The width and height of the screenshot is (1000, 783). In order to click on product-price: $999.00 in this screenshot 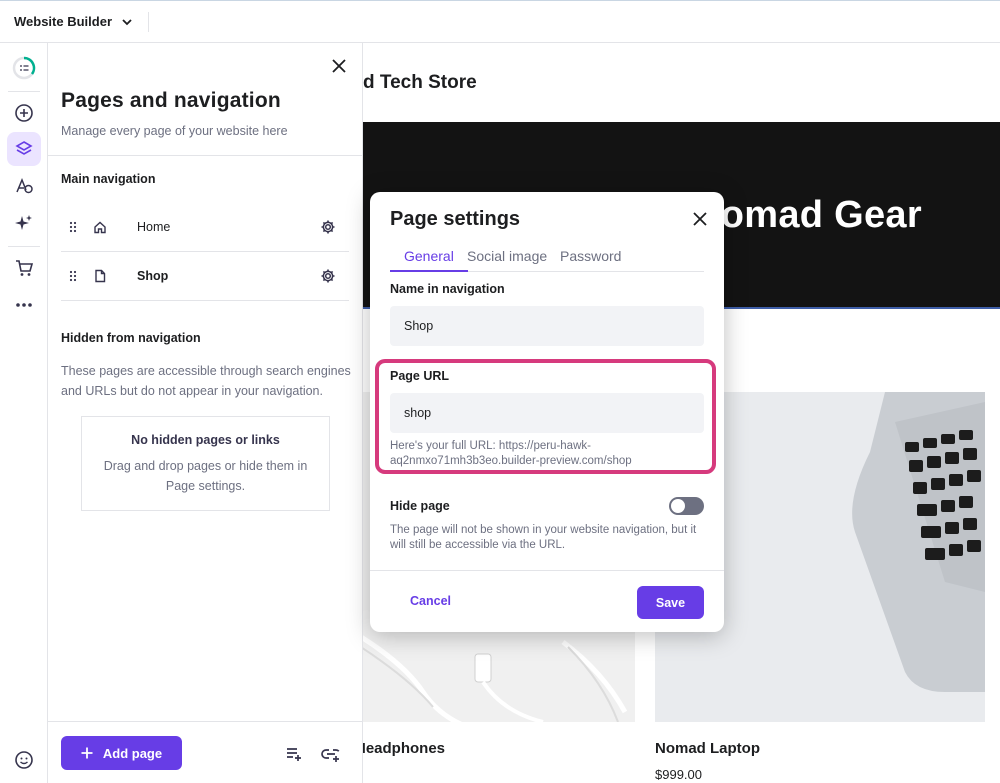, I will do `click(678, 774)`.